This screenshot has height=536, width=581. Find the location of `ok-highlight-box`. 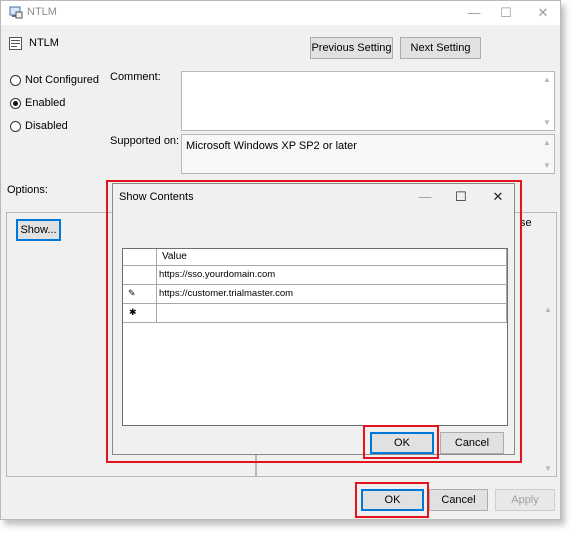

ok-highlight-box is located at coordinates (392, 500).